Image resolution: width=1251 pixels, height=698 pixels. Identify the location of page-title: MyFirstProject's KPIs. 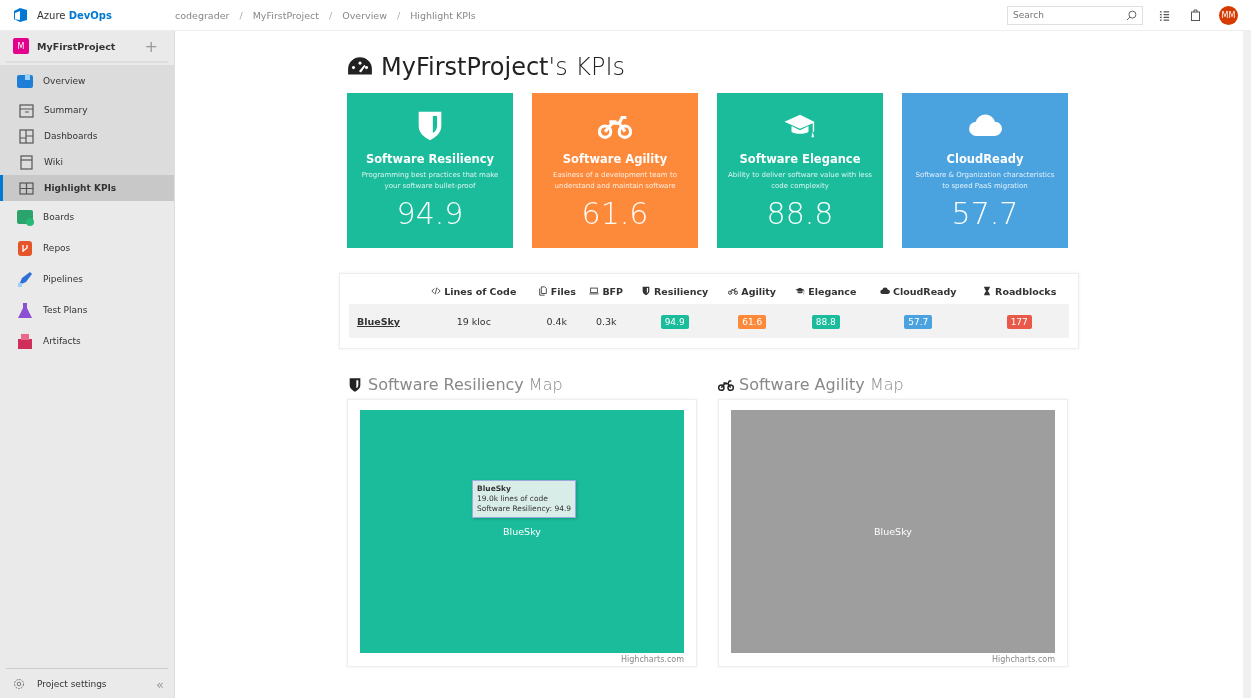
(713, 67).